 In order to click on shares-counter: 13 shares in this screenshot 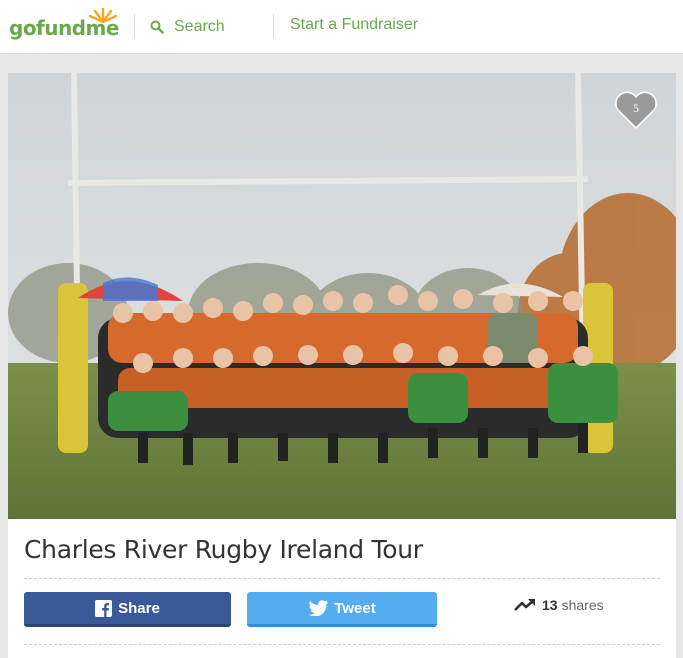, I will do `click(559, 605)`.